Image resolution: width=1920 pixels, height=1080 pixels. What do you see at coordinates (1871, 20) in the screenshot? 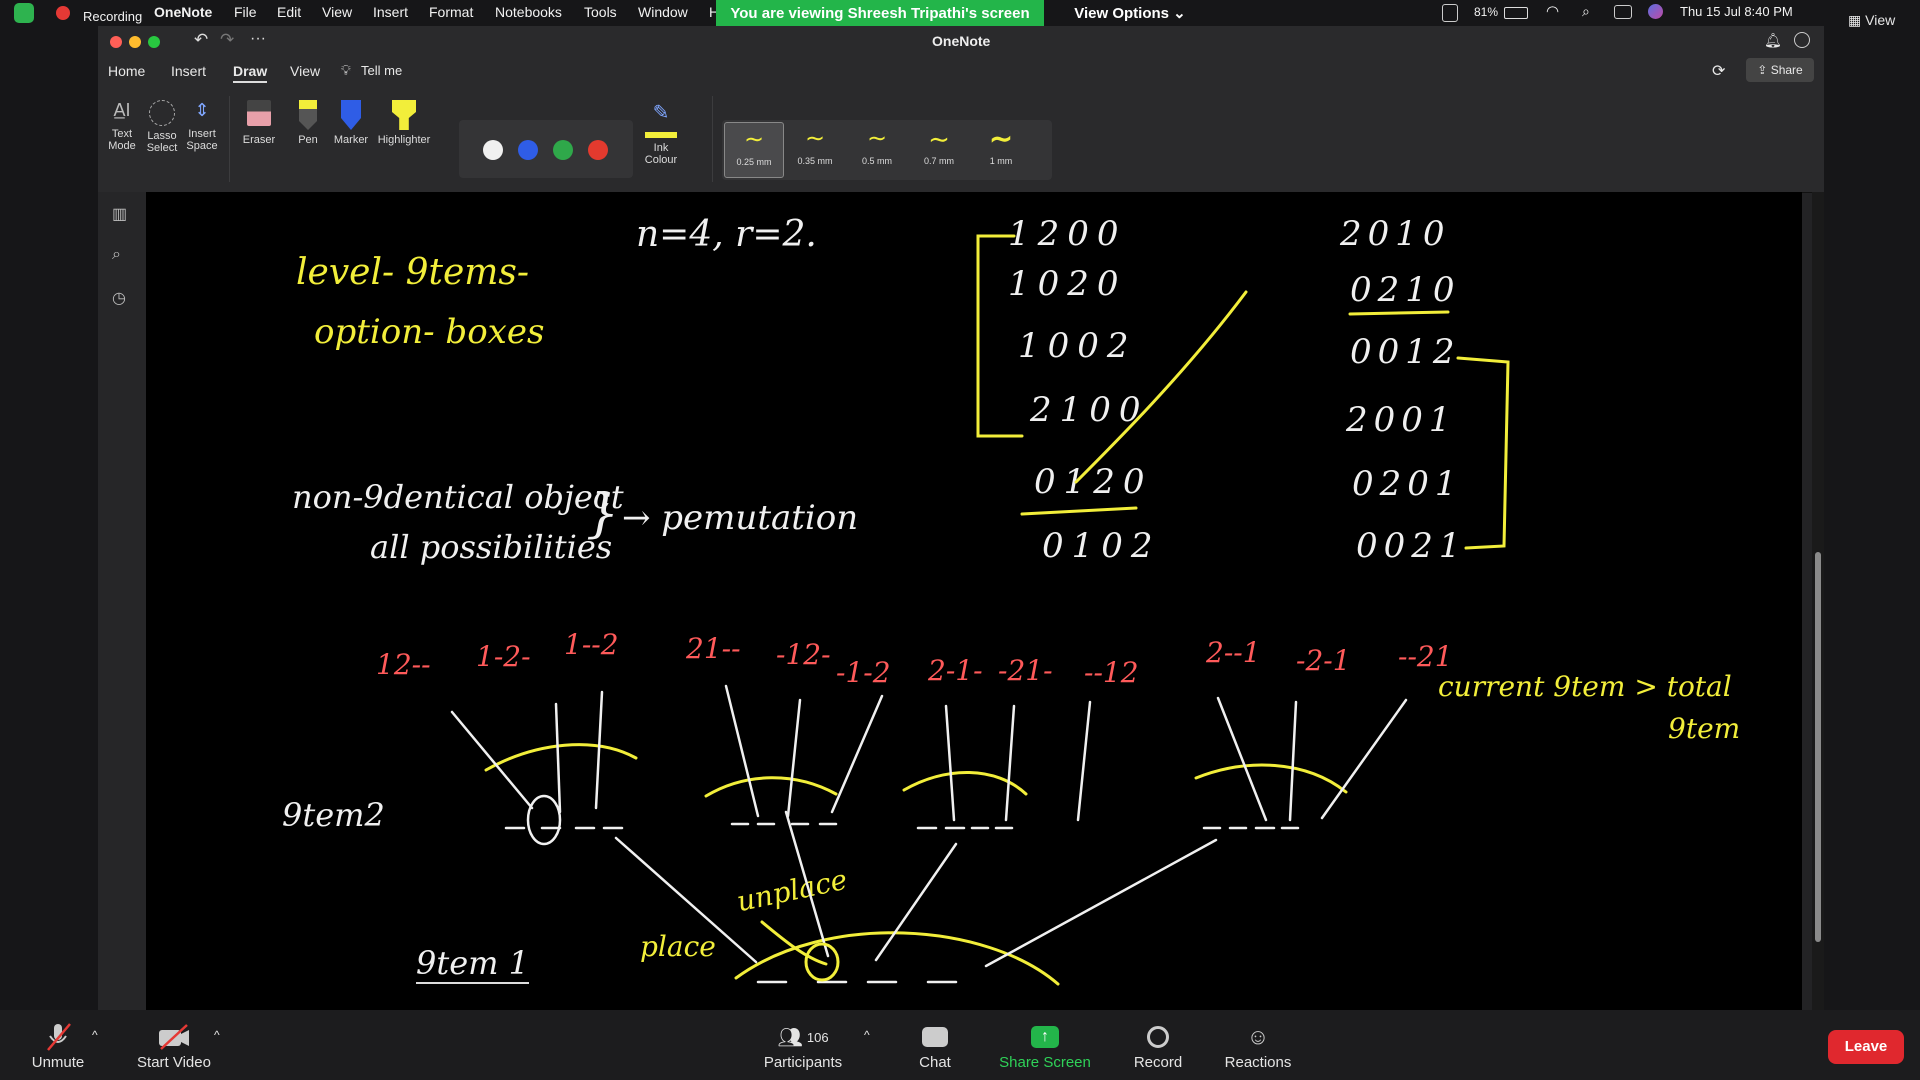
I see `zoom-view-button: ▦ View` at bounding box center [1871, 20].